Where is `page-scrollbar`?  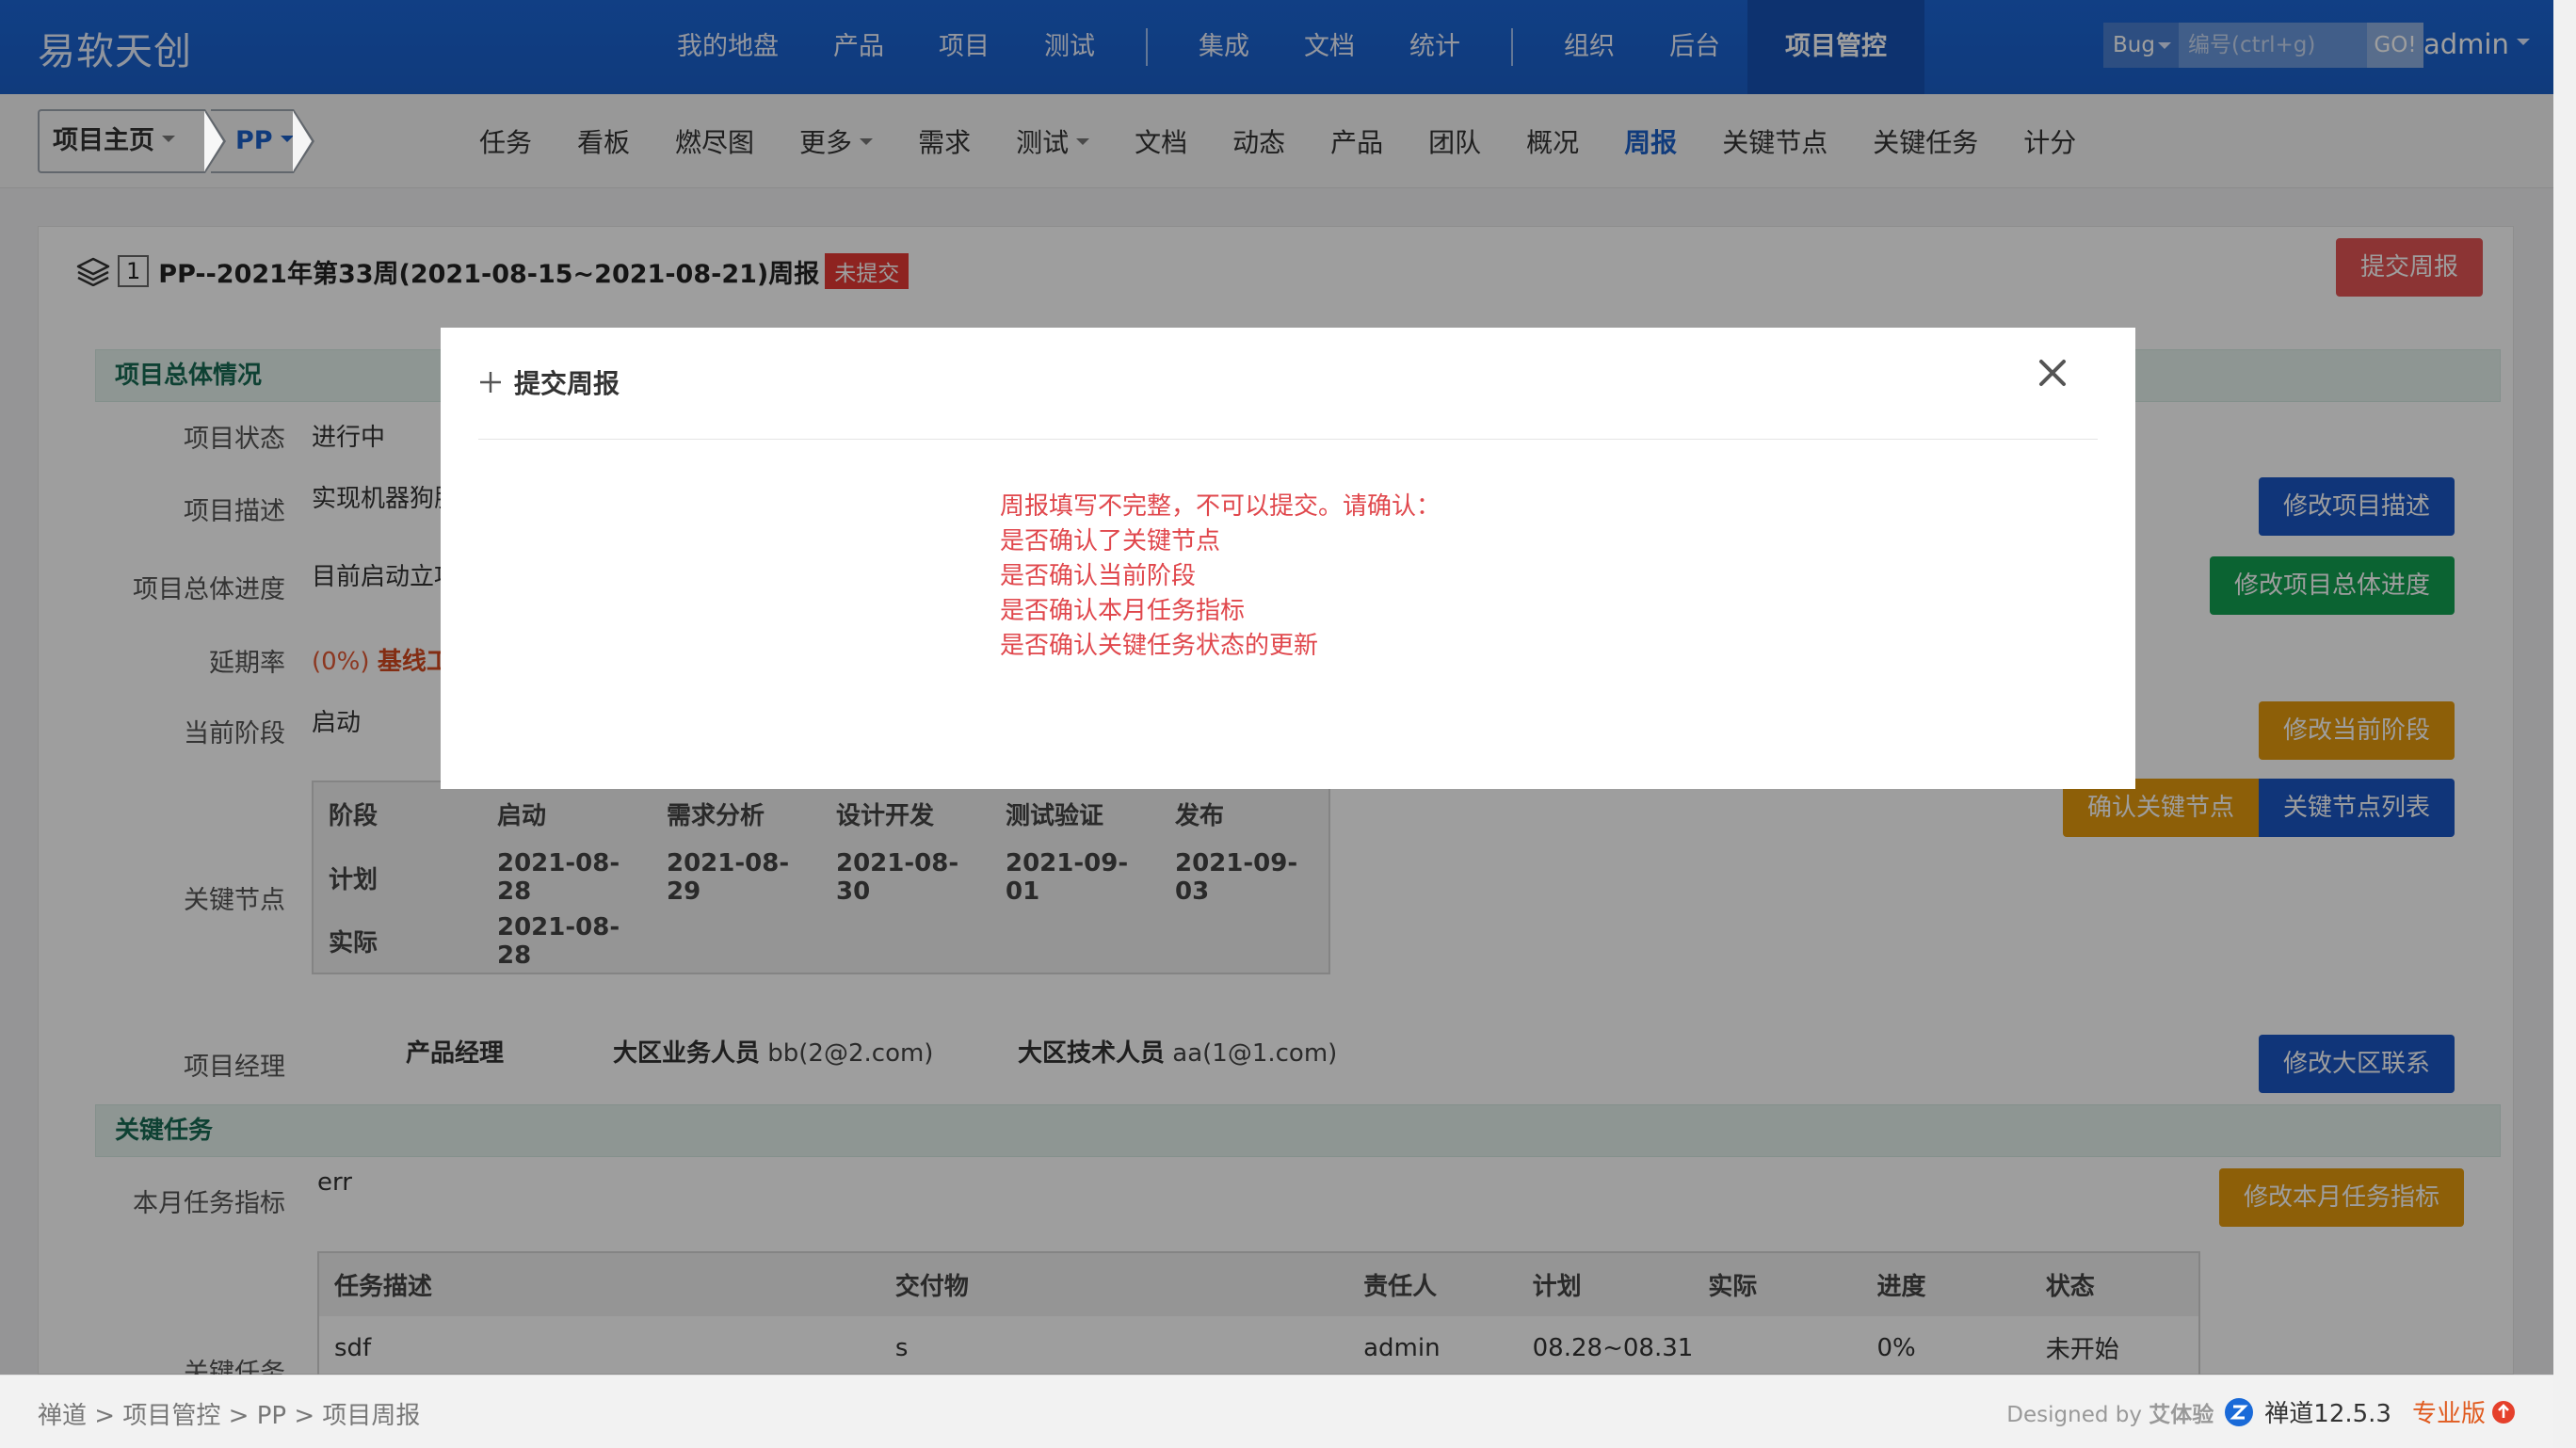 page-scrollbar is located at coordinates (2564, 724).